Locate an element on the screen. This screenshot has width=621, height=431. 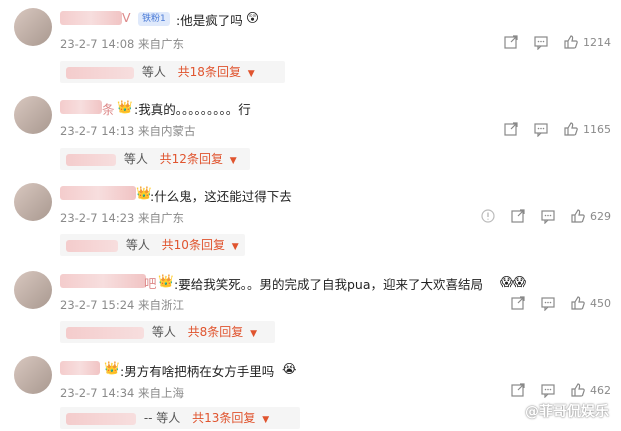
comment-meta: 23-2-7 14:34 来自上海 is located at coordinates (122, 393).